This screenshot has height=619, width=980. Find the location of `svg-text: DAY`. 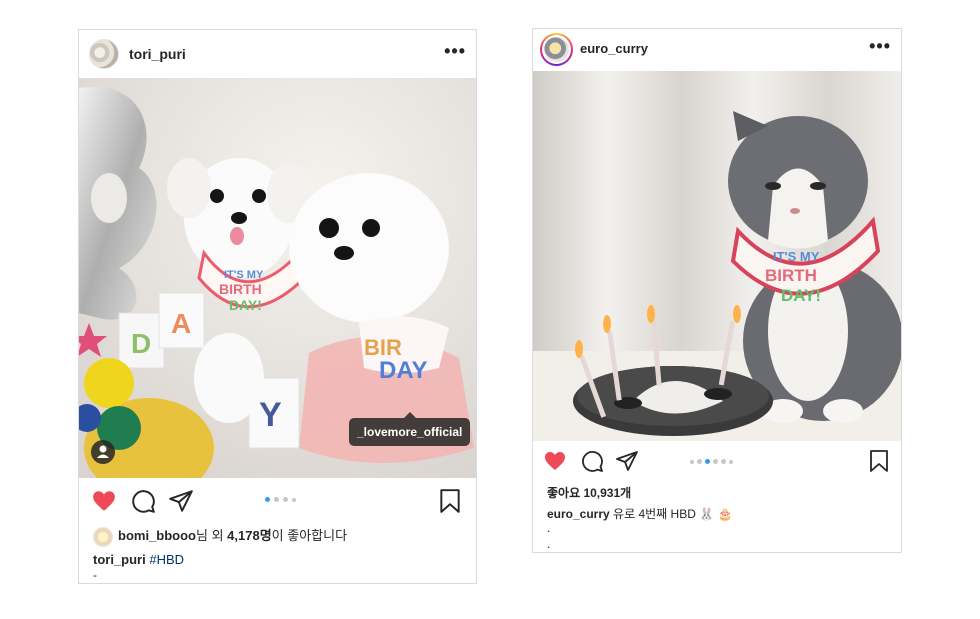

svg-text: DAY is located at coordinates (403, 370).